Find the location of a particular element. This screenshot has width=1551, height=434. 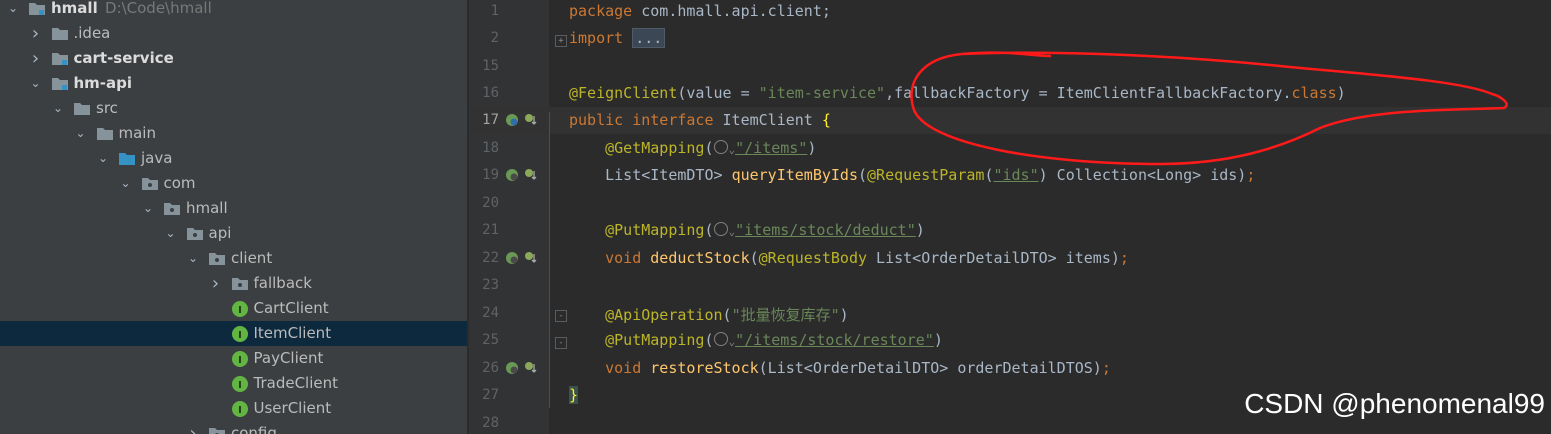

brace-match: { is located at coordinates (826, 120).